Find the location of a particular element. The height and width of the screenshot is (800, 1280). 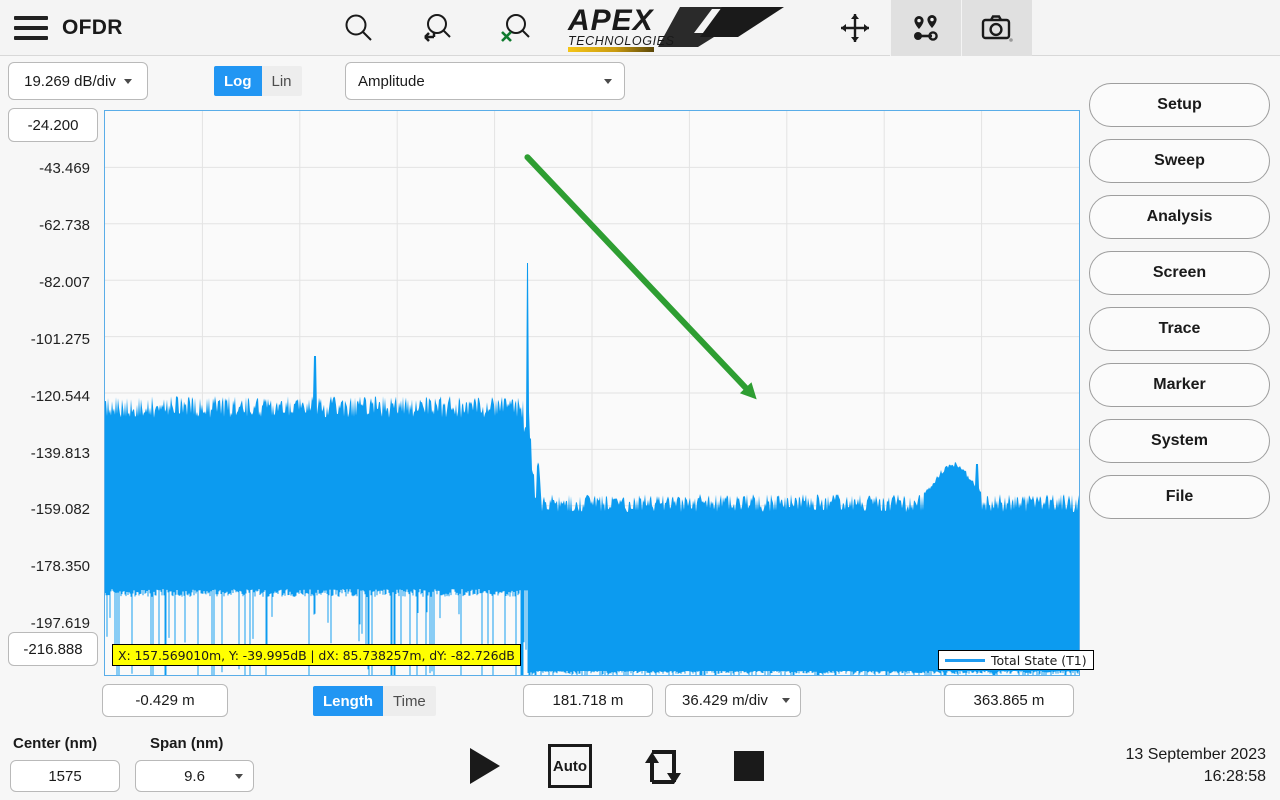

annotation-arrow is located at coordinates (640, 277).